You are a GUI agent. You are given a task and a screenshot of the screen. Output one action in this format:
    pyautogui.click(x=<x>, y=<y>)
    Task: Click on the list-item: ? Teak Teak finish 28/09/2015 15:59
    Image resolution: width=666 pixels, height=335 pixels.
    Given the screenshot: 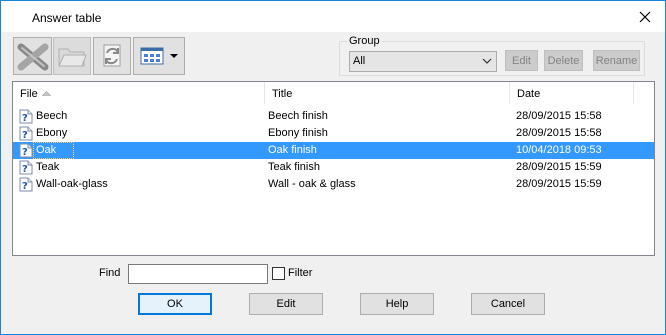 What is the action you would take?
    pyautogui.click(x=333, y=167)
    